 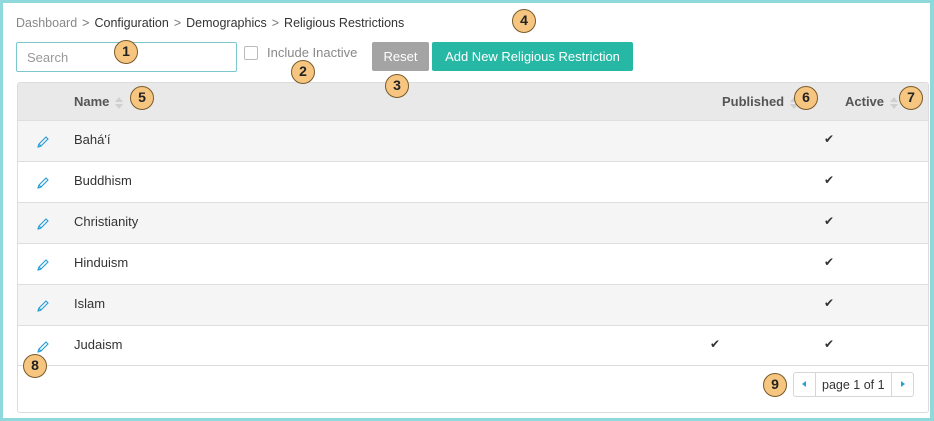 I want to click on chevron-right-icon, so click(x=902, y=384).